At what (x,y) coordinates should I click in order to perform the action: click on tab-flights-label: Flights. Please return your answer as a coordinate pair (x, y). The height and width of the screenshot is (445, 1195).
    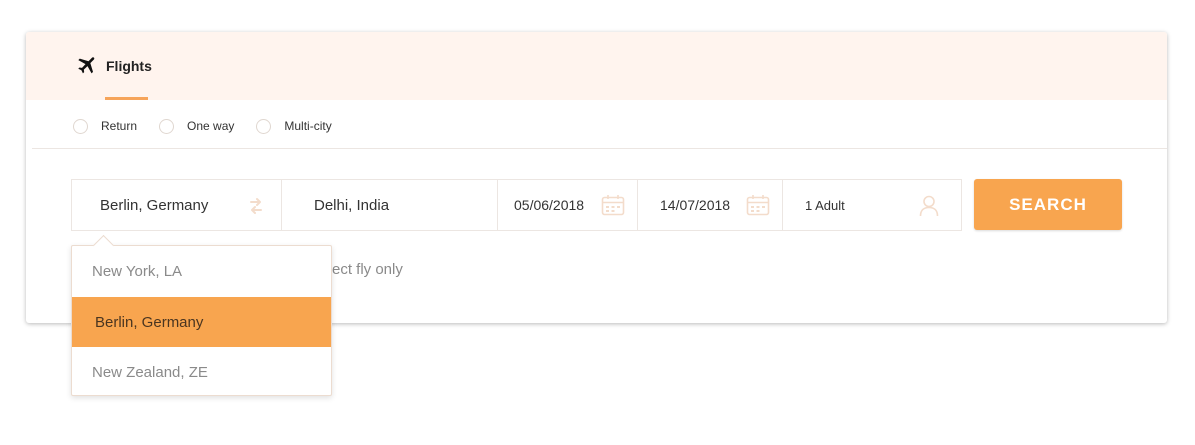
    Looking at the image, I should click on (129, 66).